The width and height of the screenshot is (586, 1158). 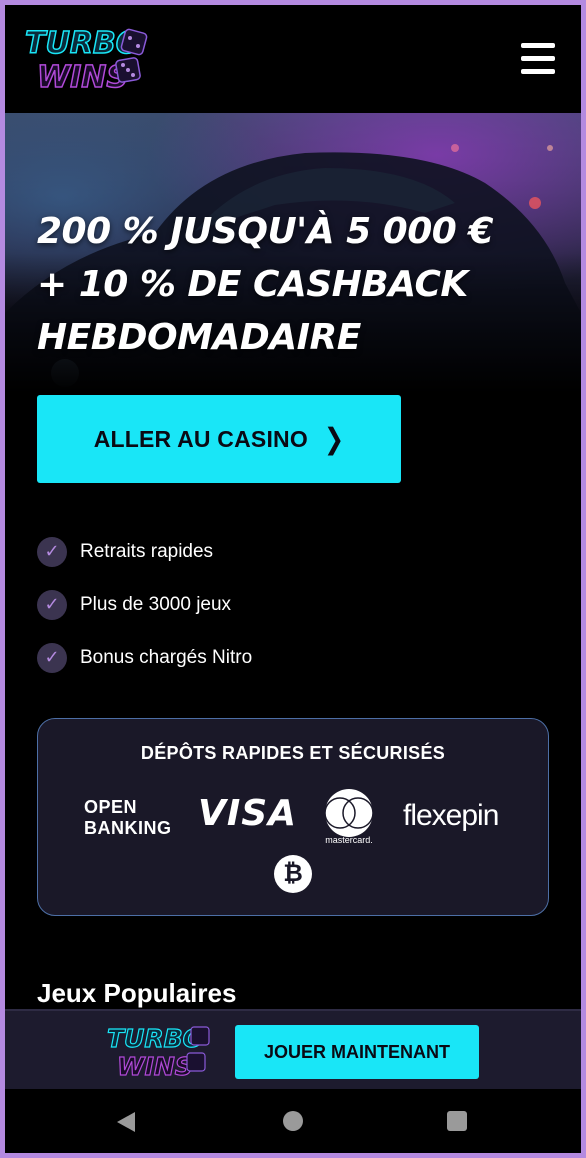 I want to click on play-now-button: JOUER MAINTENANT, so click(x=357, y=1052).